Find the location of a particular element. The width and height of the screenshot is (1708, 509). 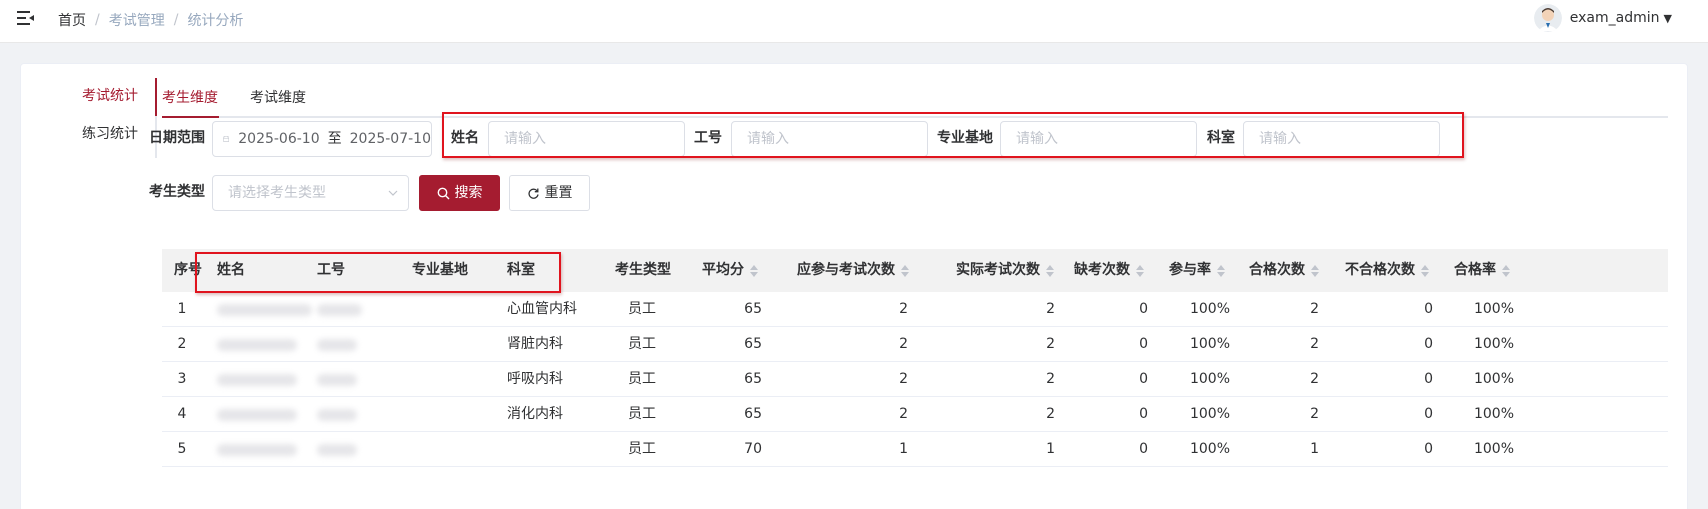

top-tabs: 考生维度 考试维度 is located at coordinates (915, 98).